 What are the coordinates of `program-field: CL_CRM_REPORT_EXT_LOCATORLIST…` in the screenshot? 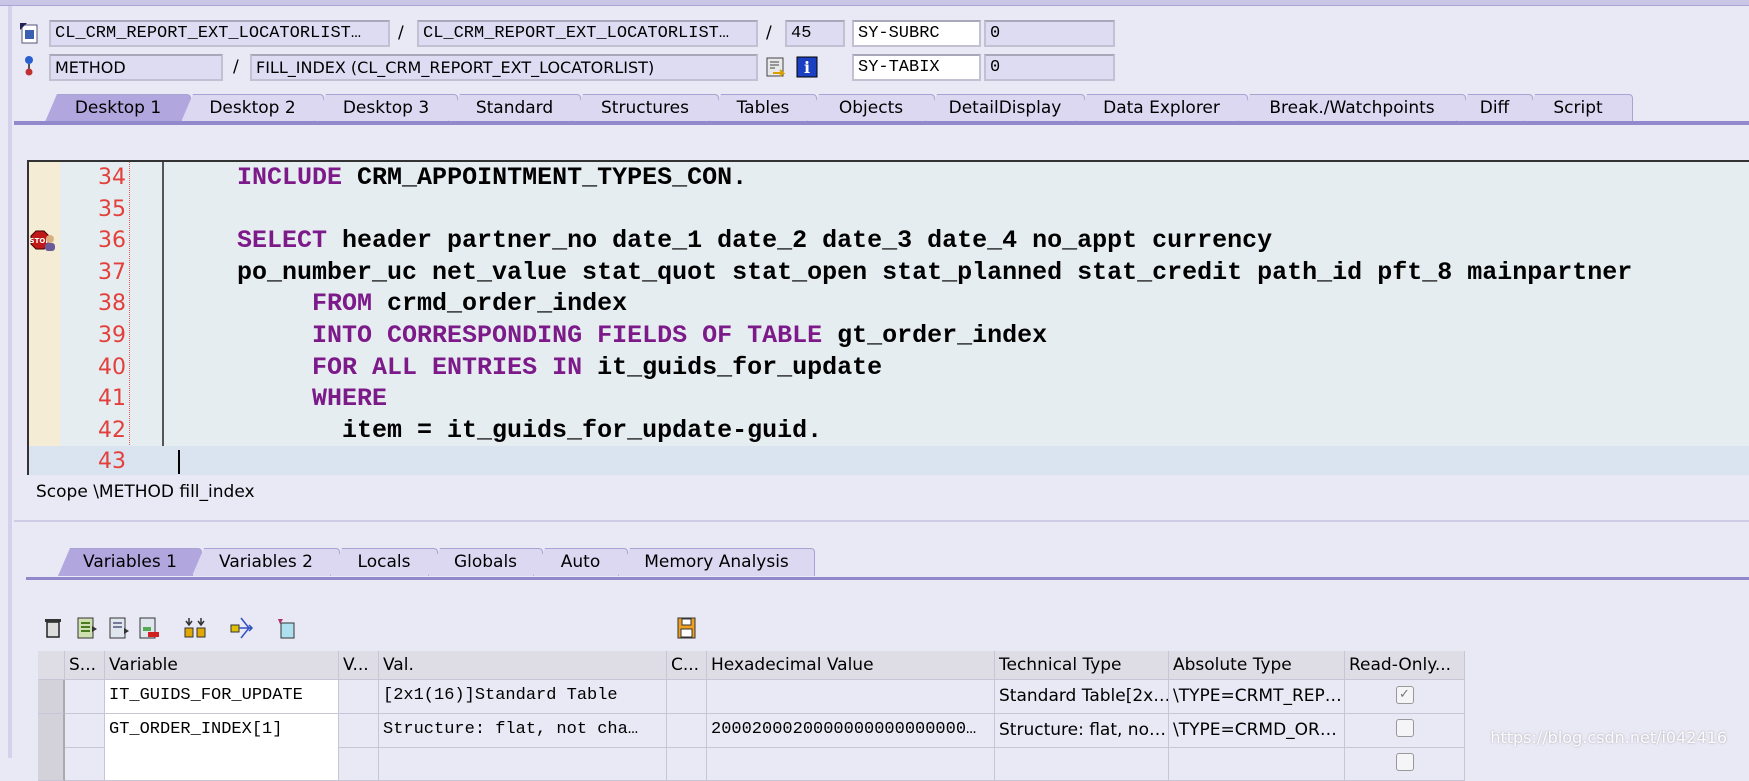 It's located at (219, 33).